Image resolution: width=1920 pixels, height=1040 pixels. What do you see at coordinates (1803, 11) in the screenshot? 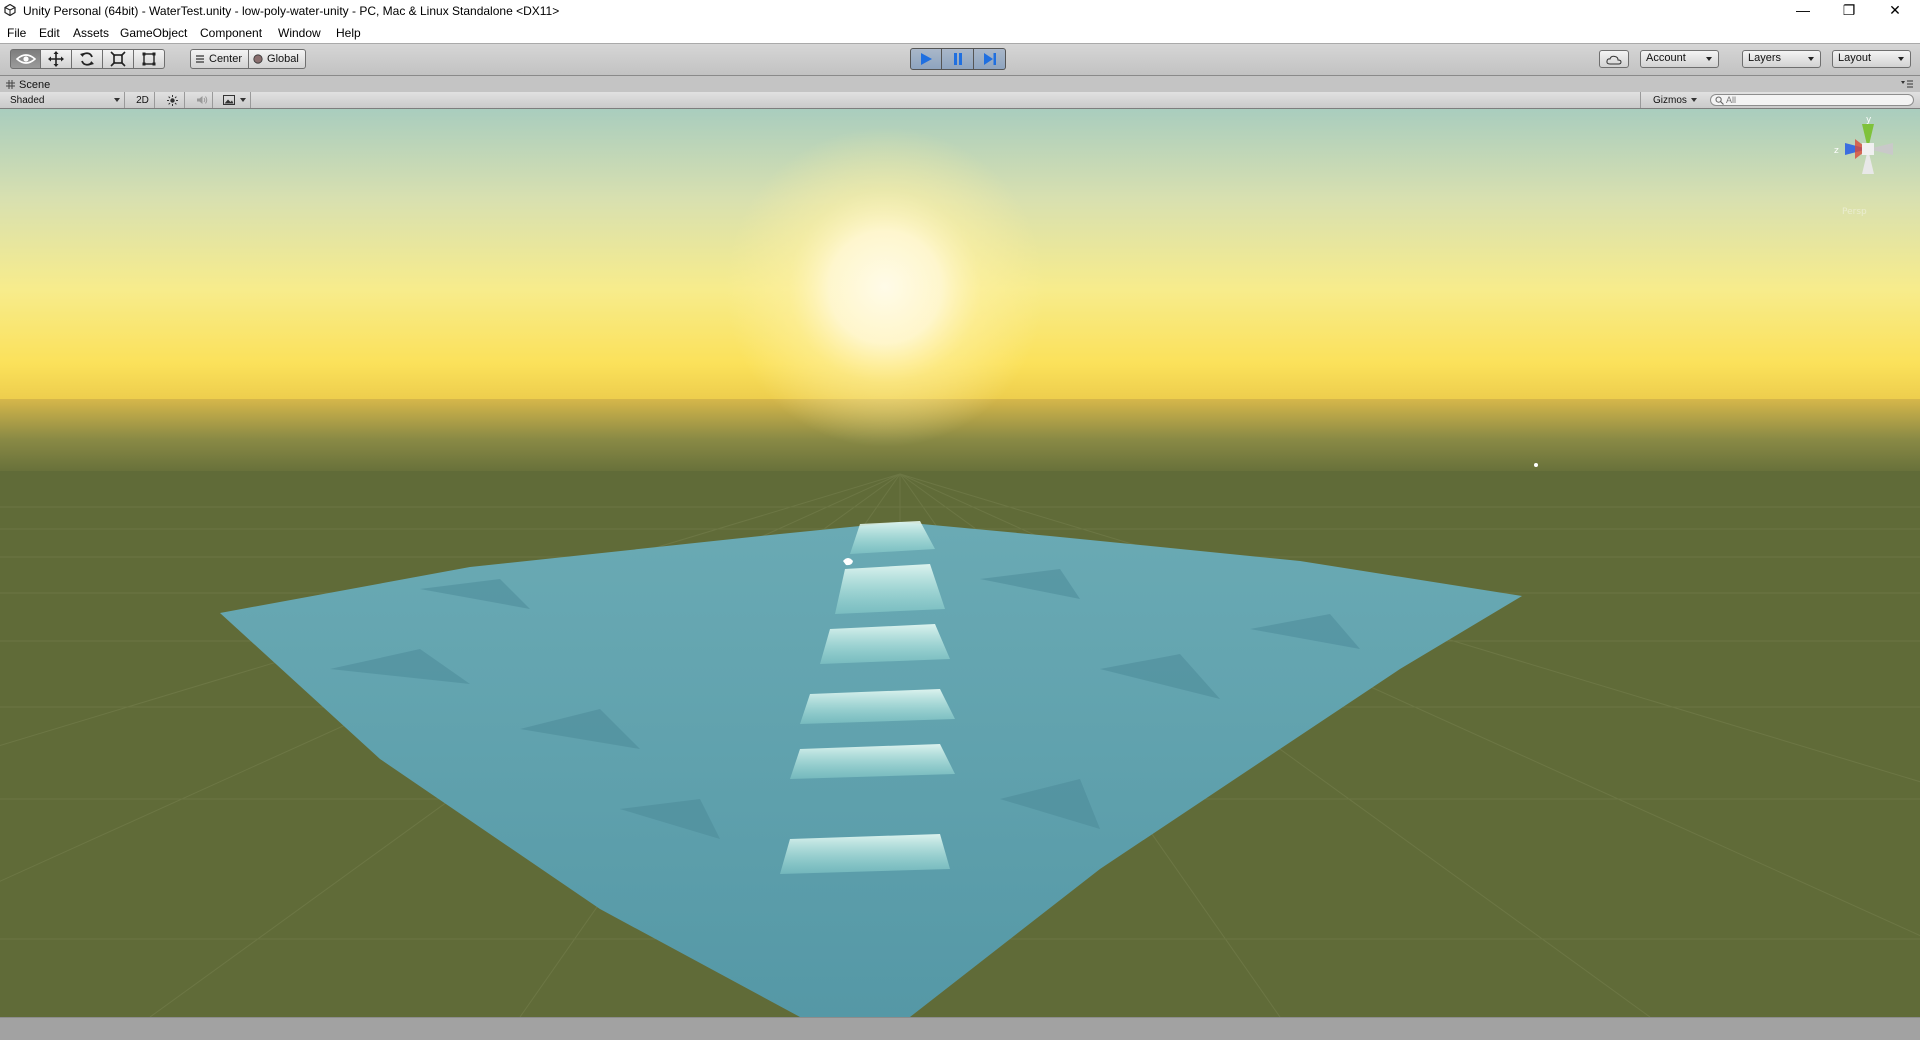
I see `minimize-button: —` at bounding box center [1803, 11].